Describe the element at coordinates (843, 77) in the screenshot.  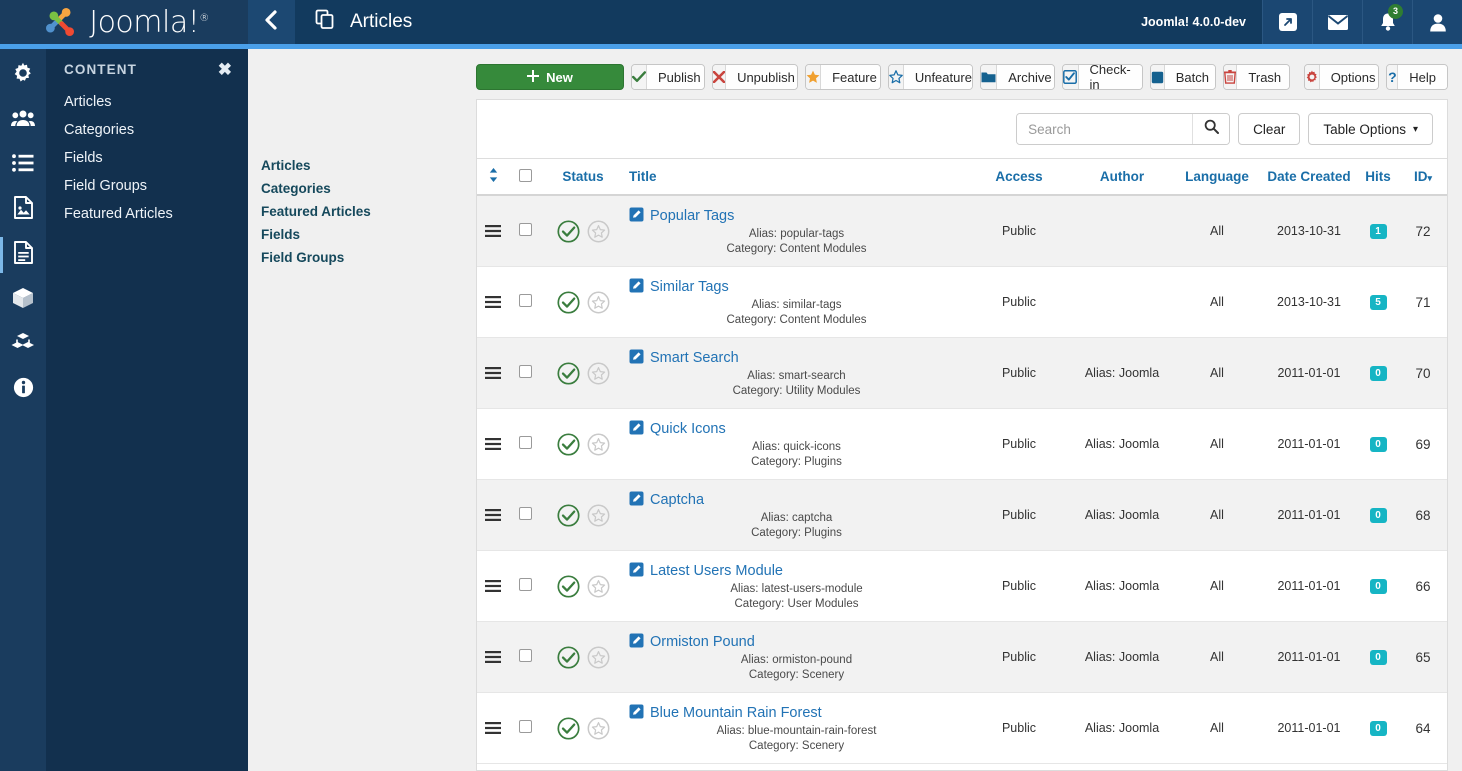
I see `feature-button: Feature` at that location.